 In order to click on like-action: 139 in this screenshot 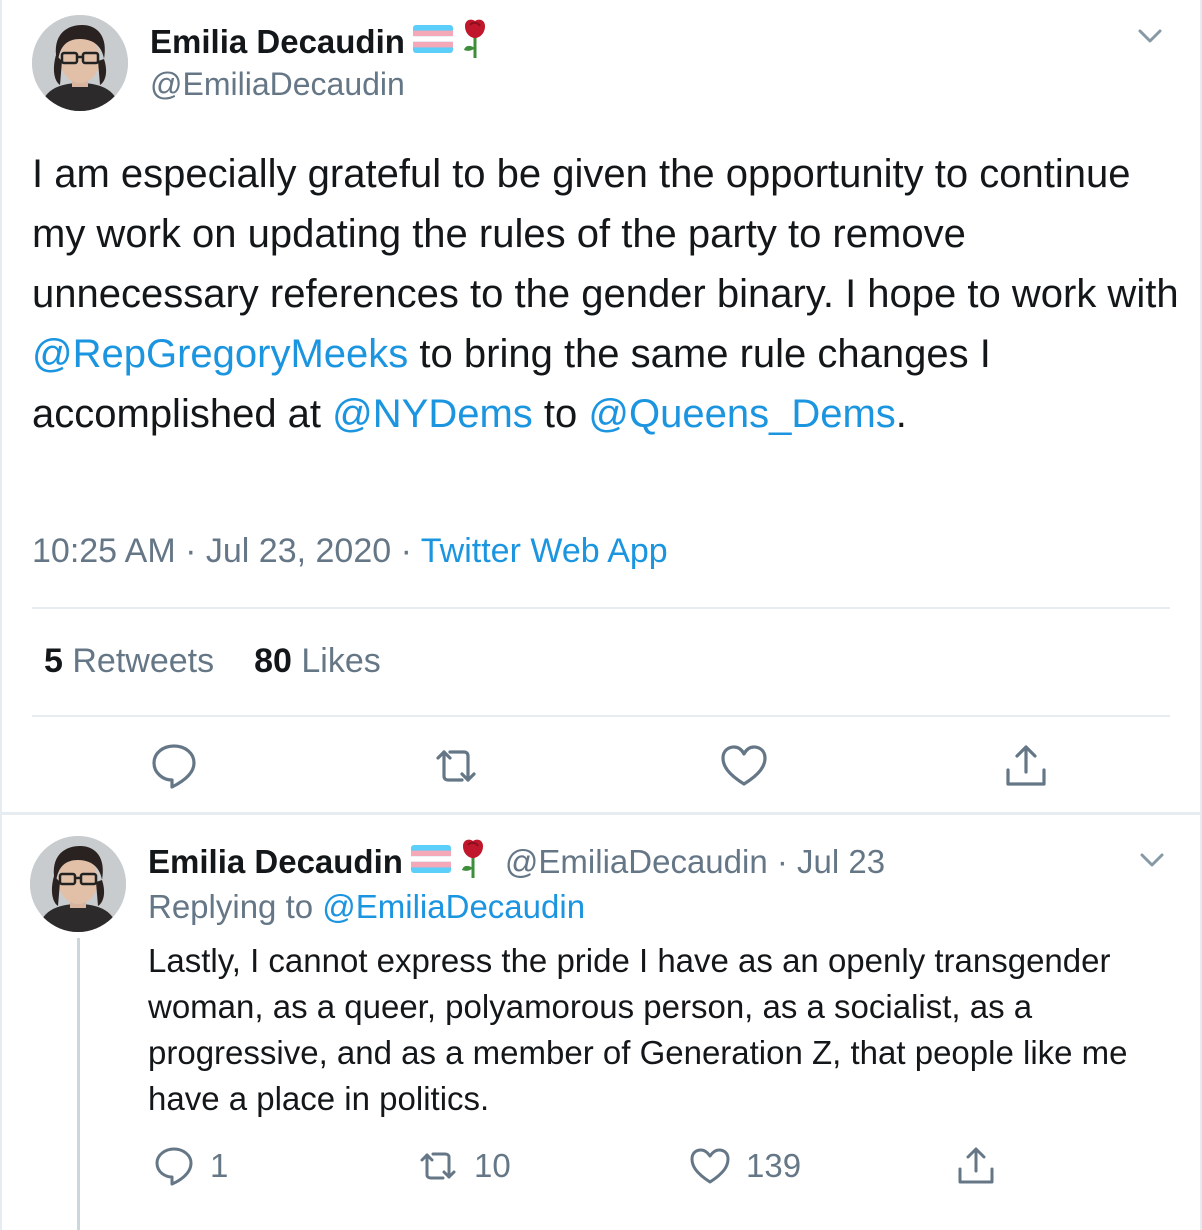, I will do `click(744, 1166)`.